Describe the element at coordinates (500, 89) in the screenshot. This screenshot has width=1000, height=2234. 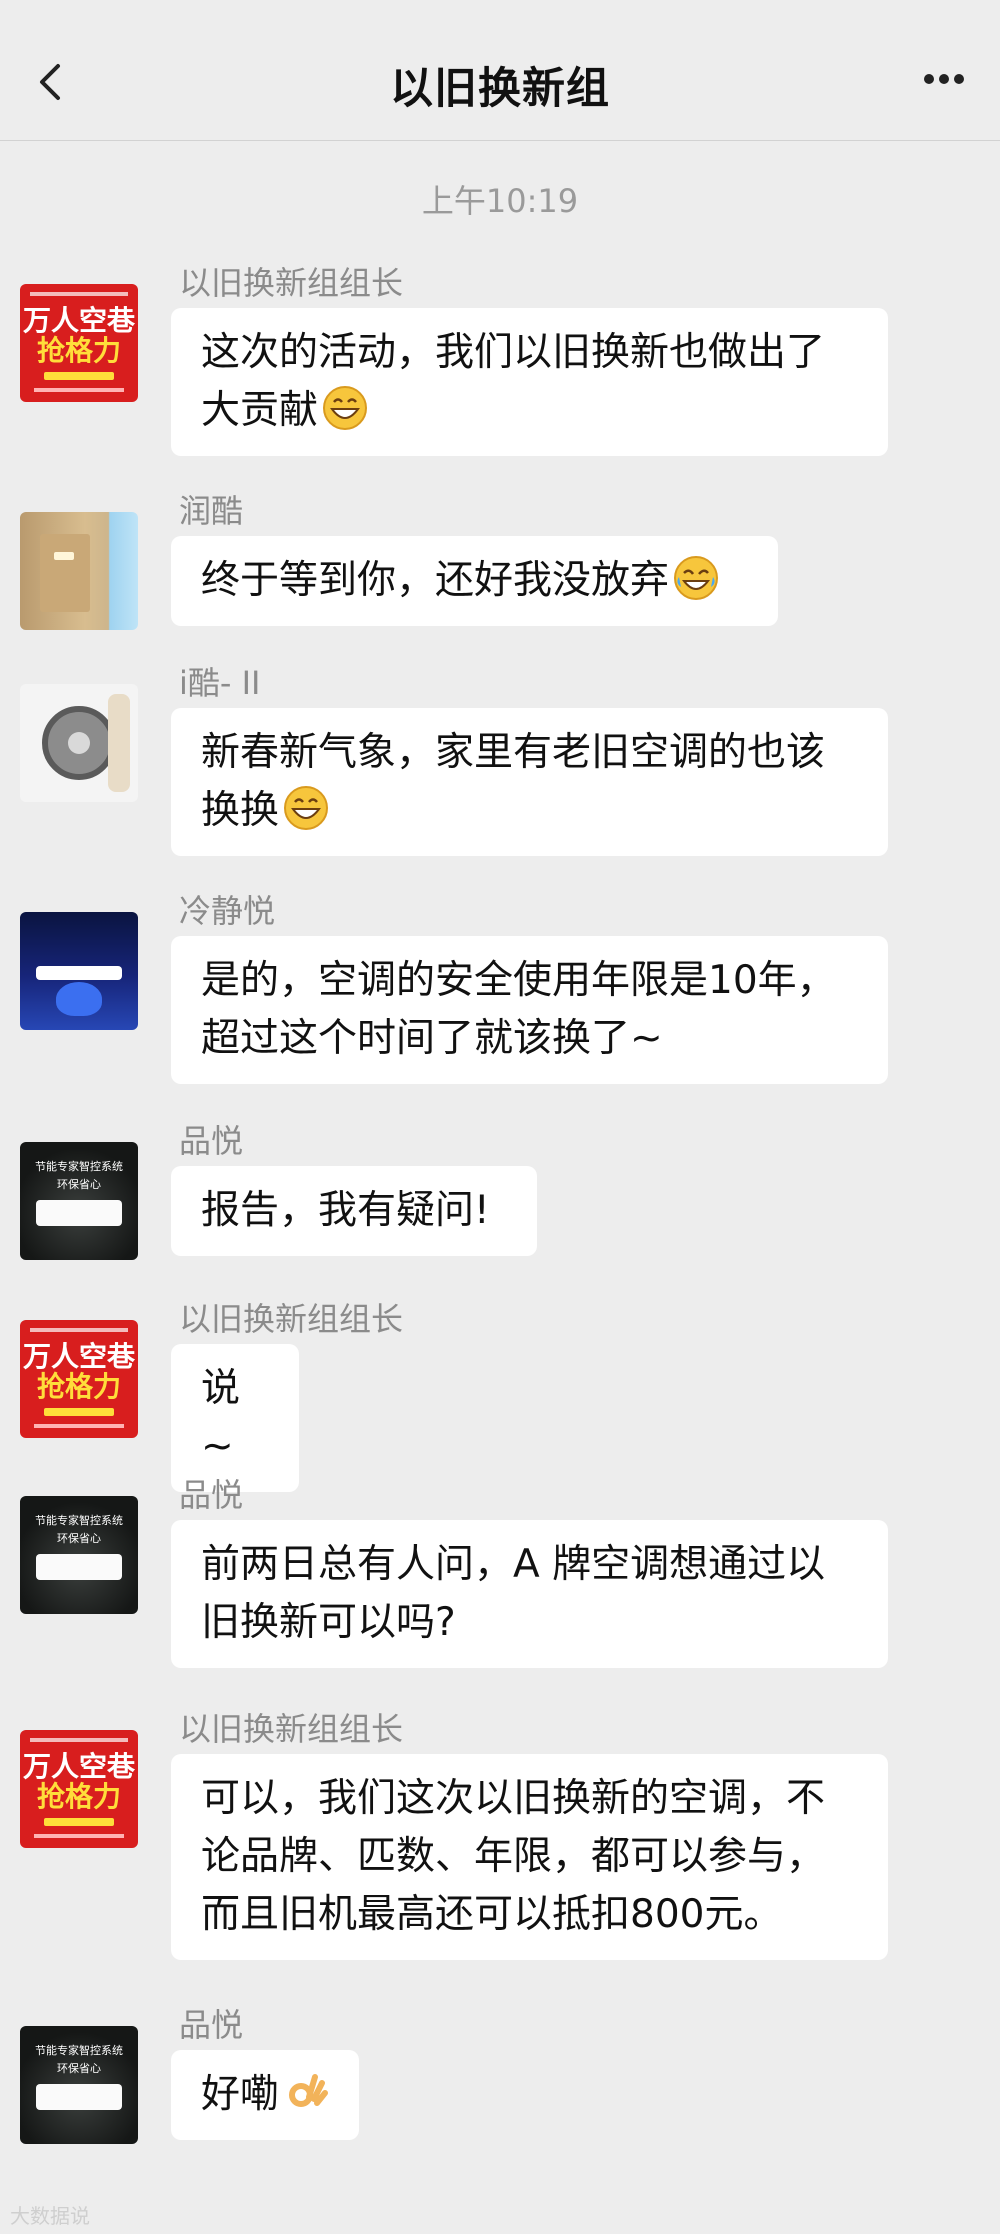
I see `chat-title: 以旧换新组` at that location.